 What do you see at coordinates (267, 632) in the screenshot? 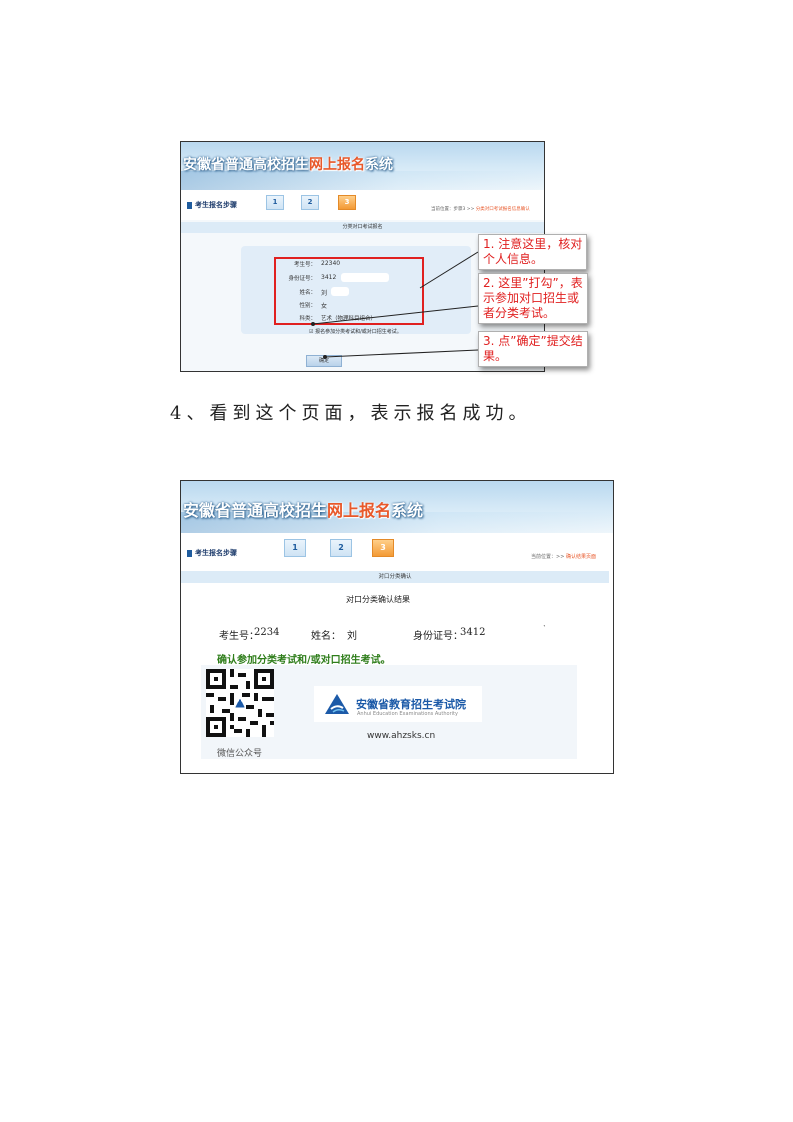
I see `exam-no-value: 2234` at bounding box center [267, 632].